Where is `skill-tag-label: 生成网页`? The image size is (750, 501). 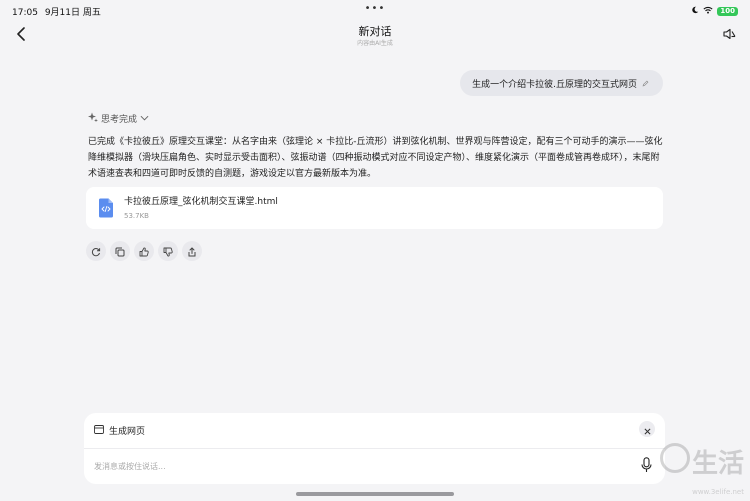 skill-tag-label: 生成网页 is located at coordinates (127, 432).